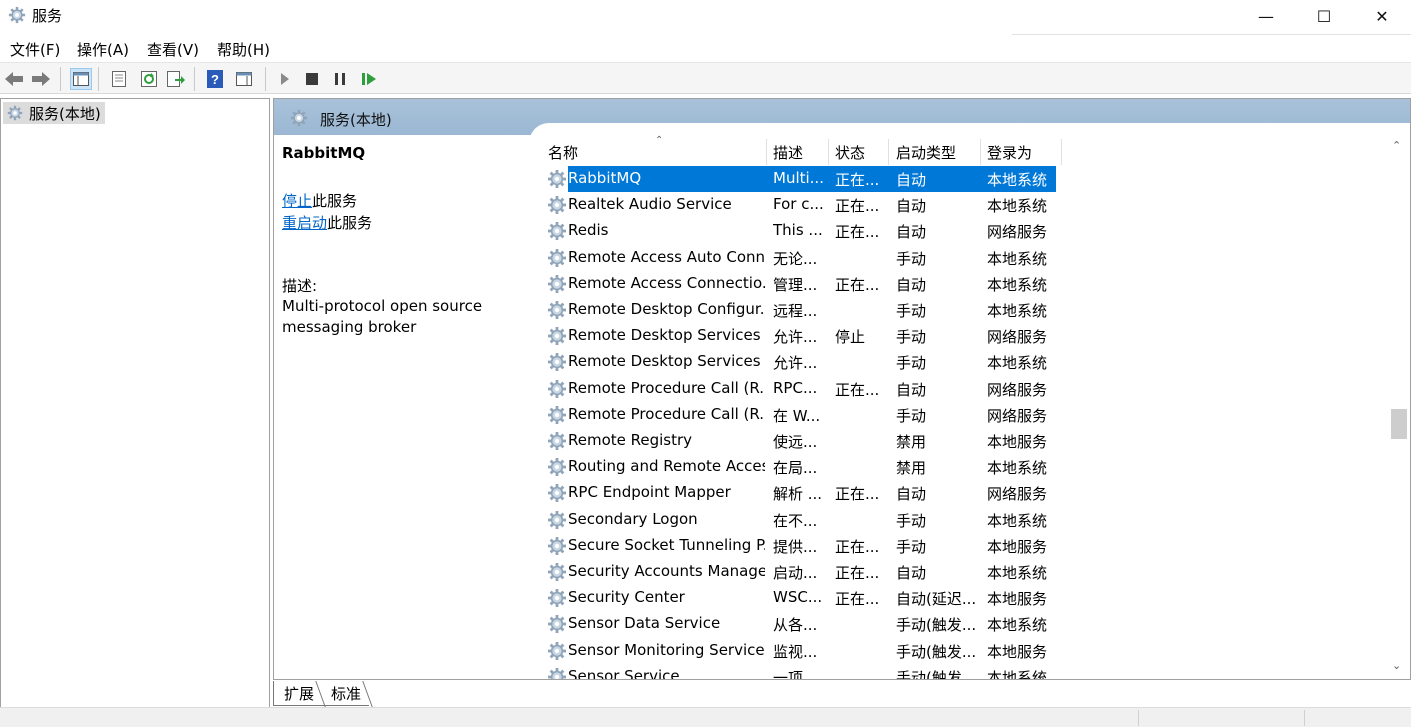 This screenshot has height=727, width=1411. Describe the element at coordinates (1396, 665) in the screenshot. I see `scroll-down-icon: ⌄` at that location.